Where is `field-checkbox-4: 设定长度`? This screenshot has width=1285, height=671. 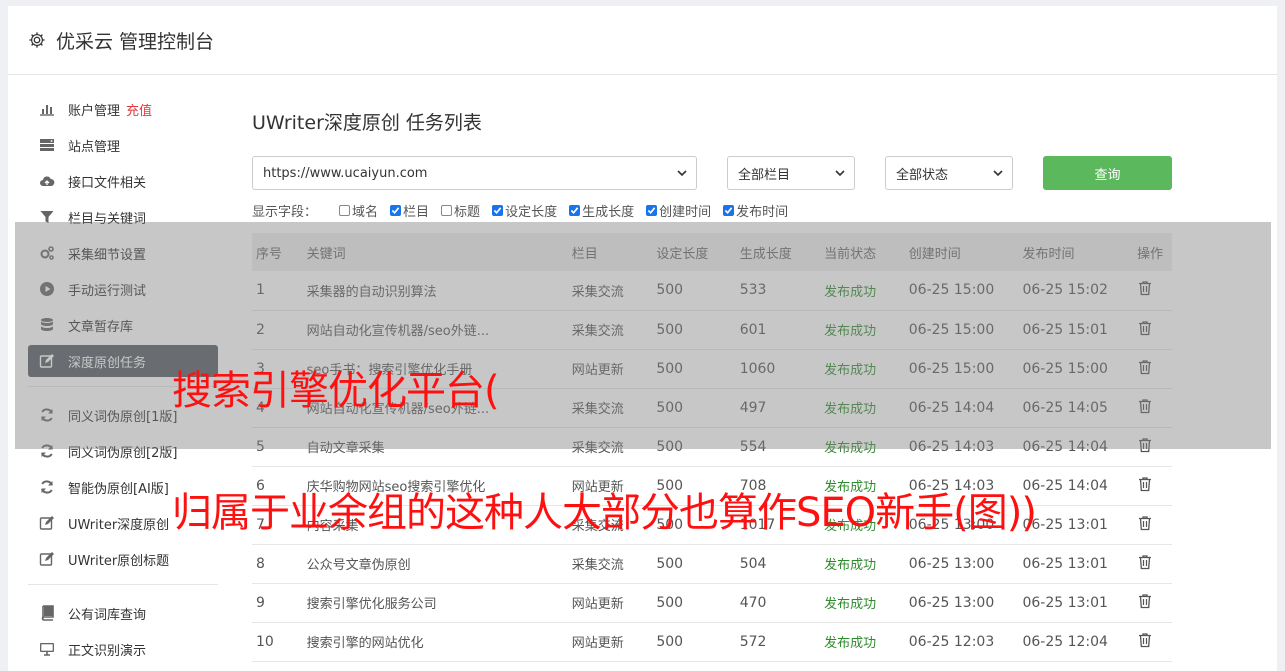 field-checkbox-4: 设定长度 is located at coordinates (524, 210).